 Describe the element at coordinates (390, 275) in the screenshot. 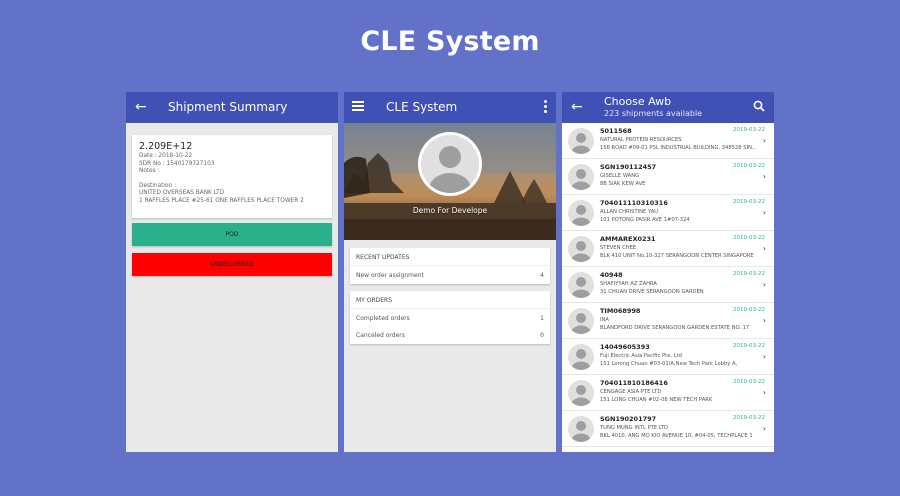

I see `row-label: New order assignment` at that location.